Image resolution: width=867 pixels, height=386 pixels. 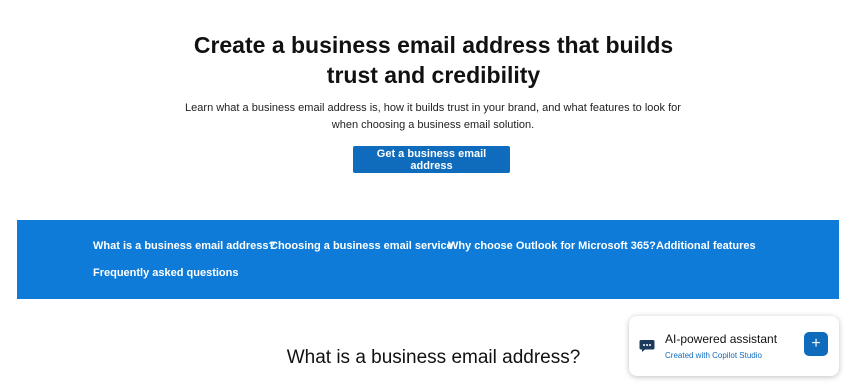 I want to click on plus-symbol: +, so click(x=816, y=343).